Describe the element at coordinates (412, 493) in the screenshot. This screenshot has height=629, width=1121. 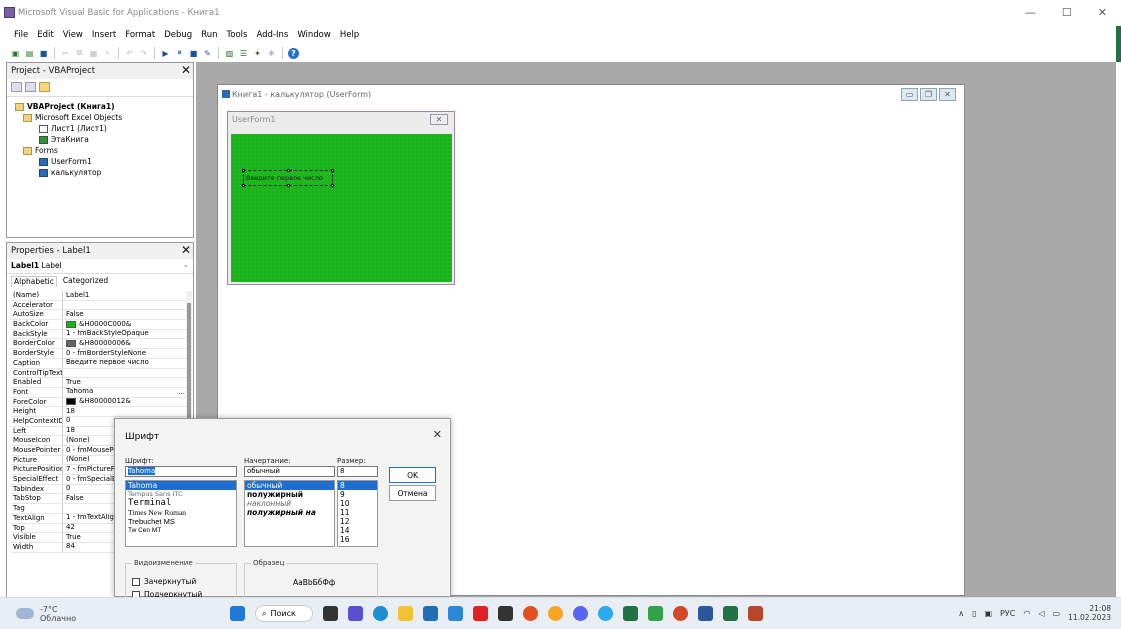
I see `cancel-button: Отмена` at that location.